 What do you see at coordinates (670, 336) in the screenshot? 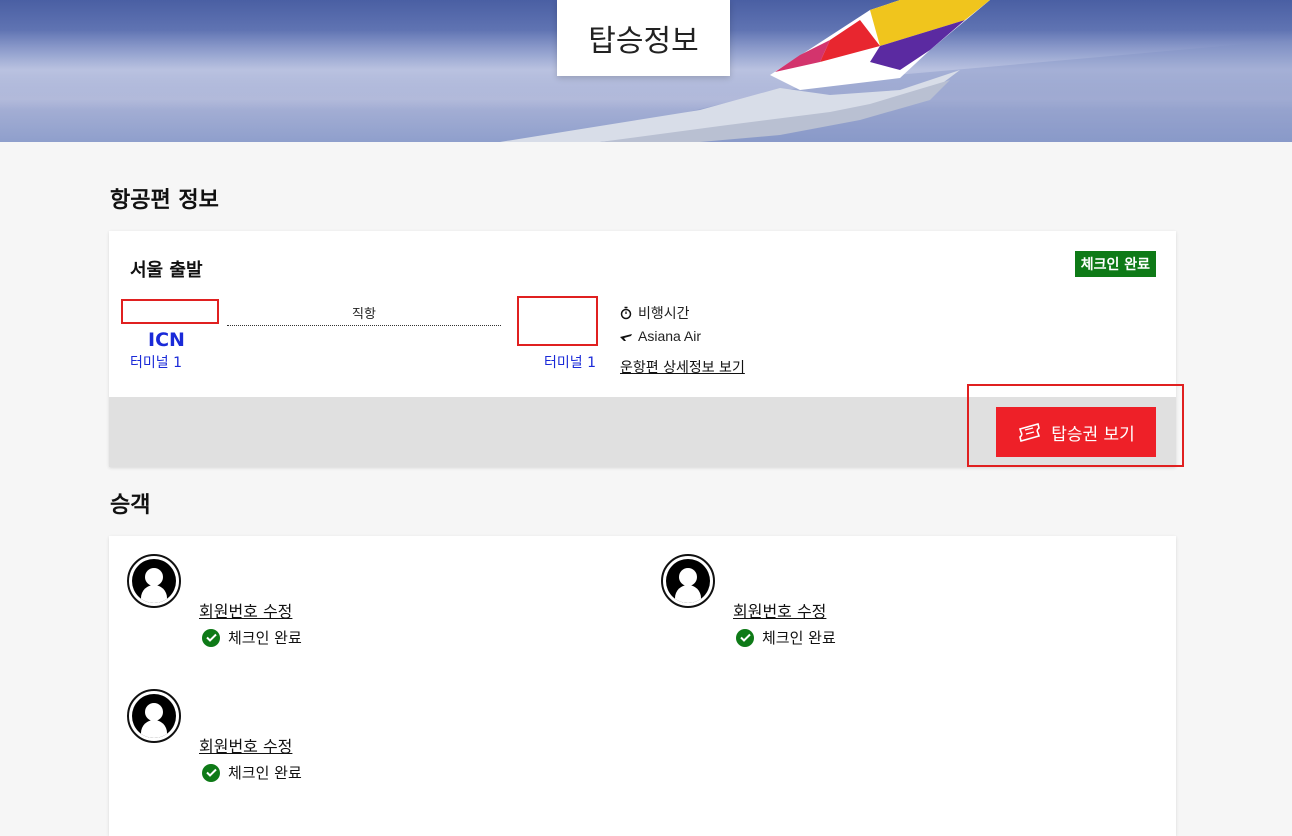
I see `airline-name: Asiana Air` at bounding box center [670, 336].